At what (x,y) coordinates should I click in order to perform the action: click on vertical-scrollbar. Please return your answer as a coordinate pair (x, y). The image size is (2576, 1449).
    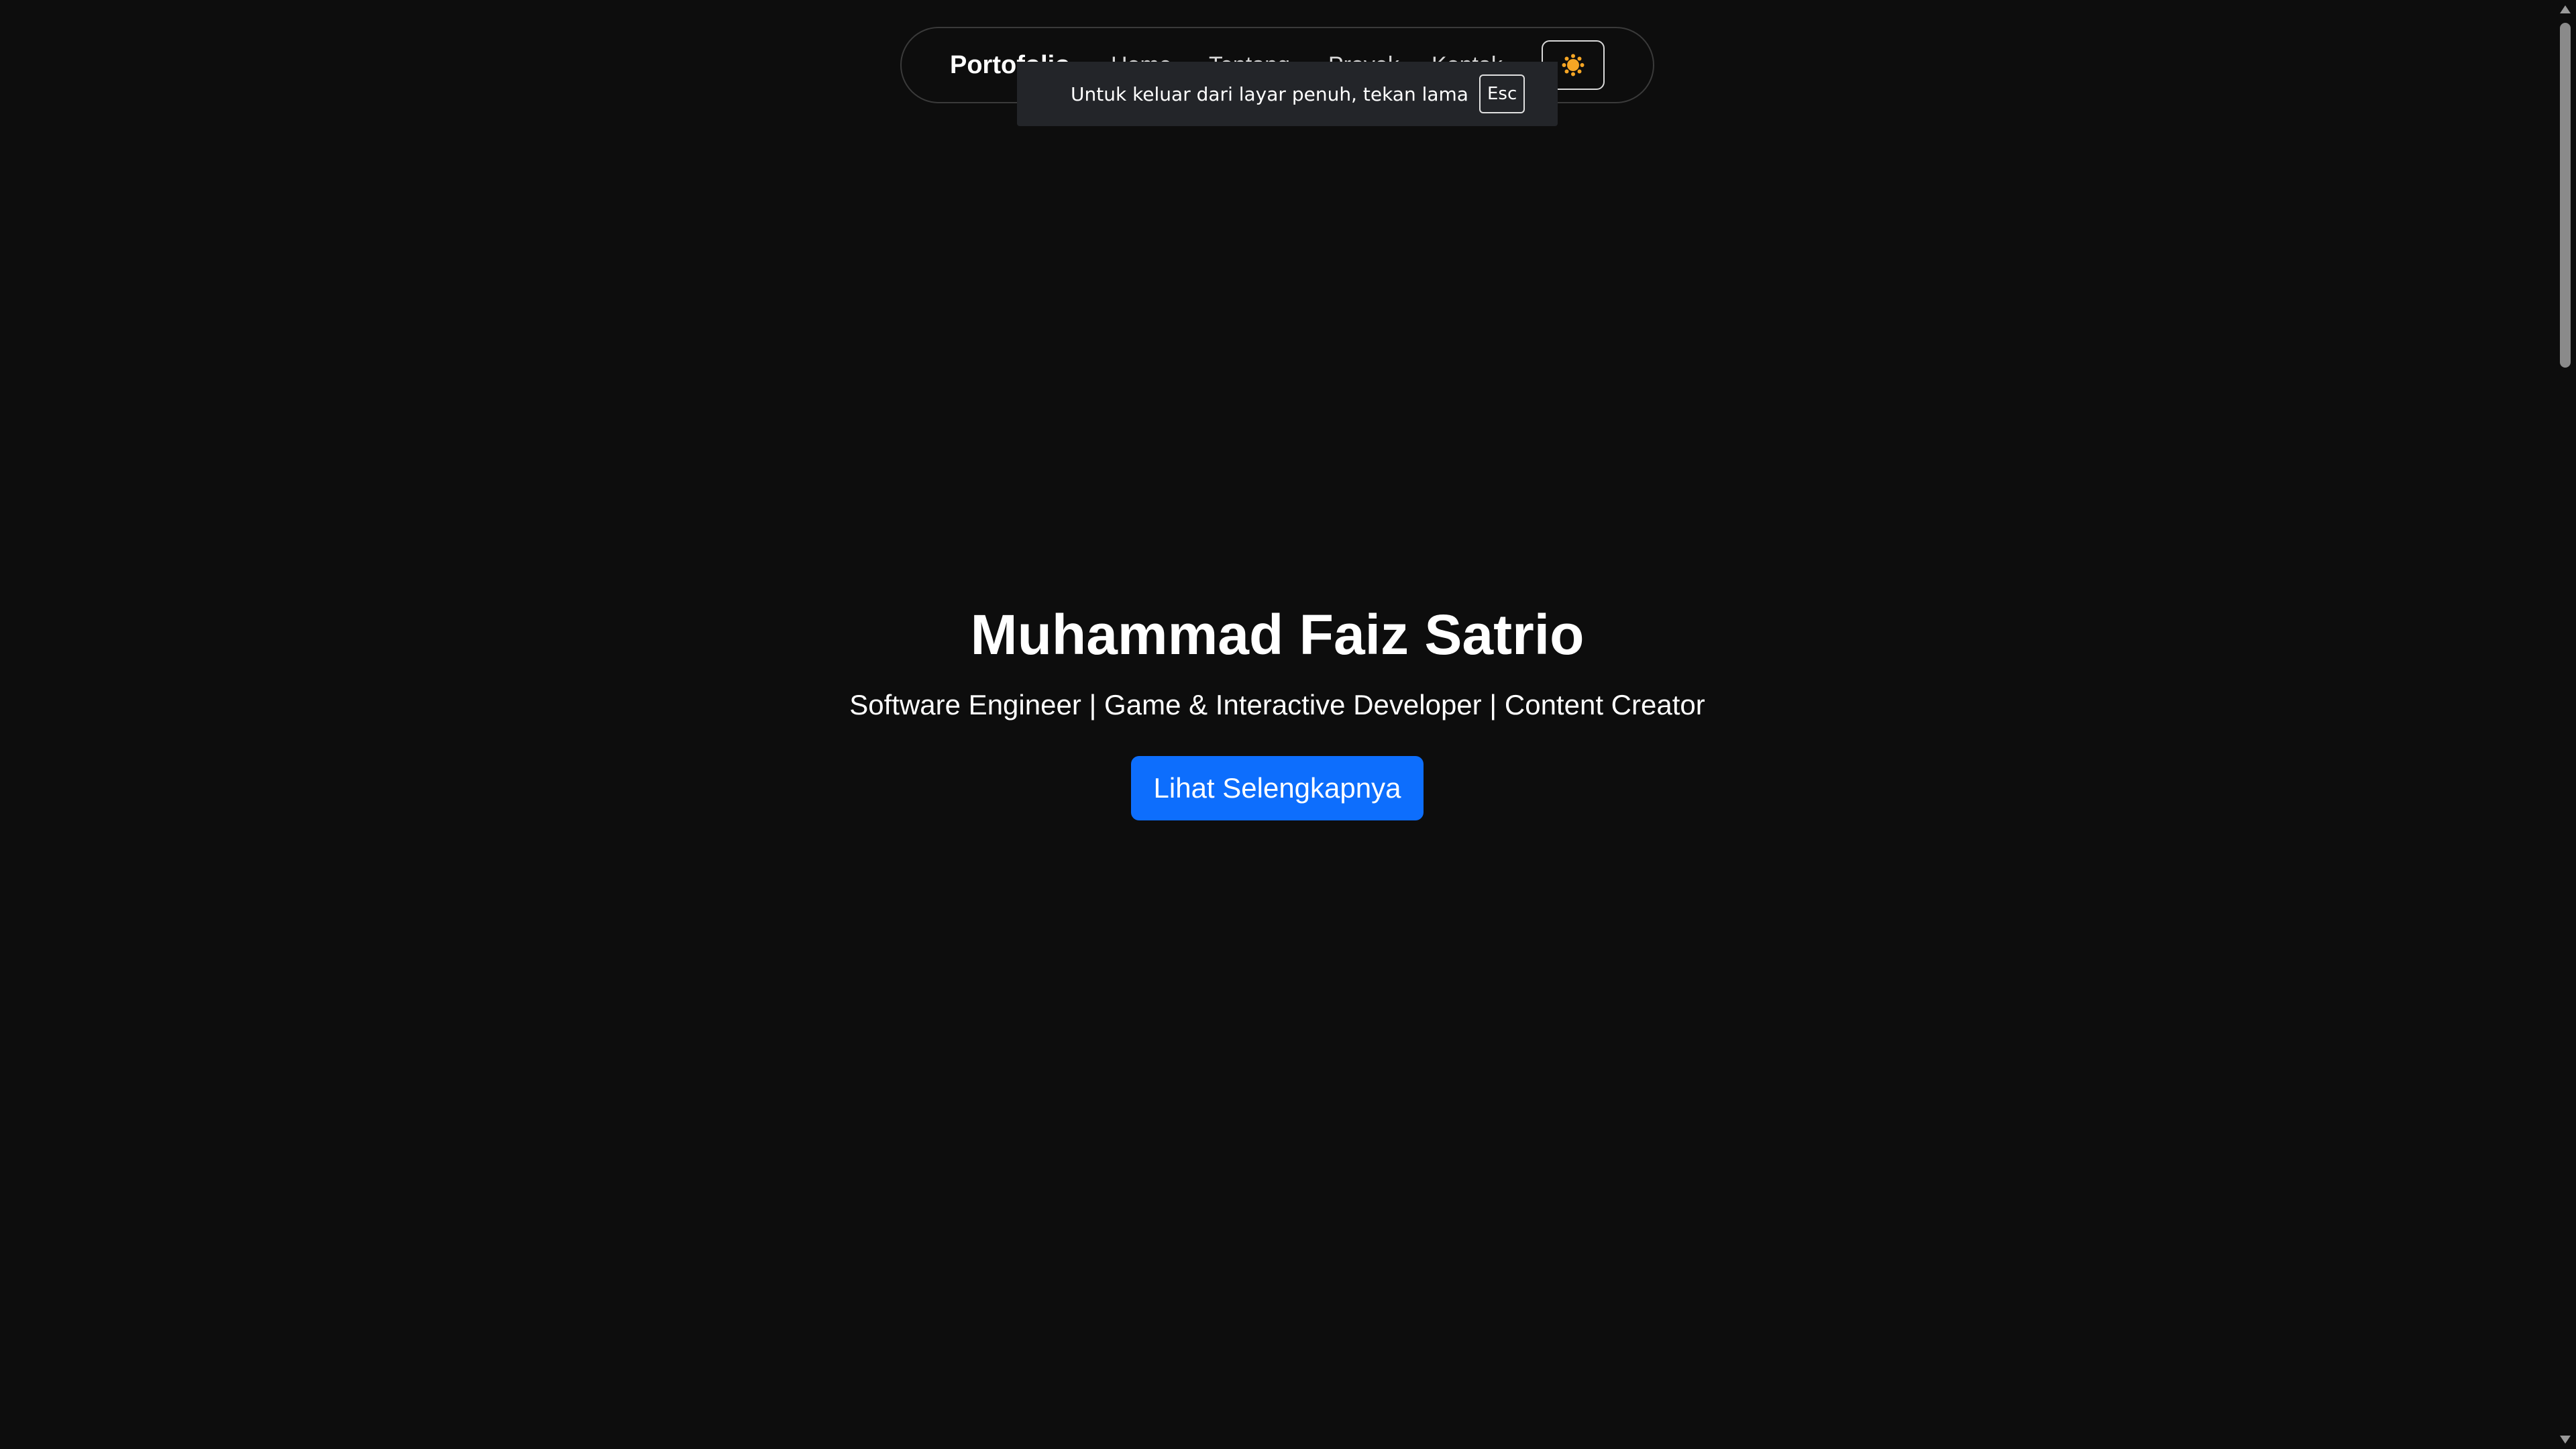
    Looking at the image, I should click on (2565, 724).